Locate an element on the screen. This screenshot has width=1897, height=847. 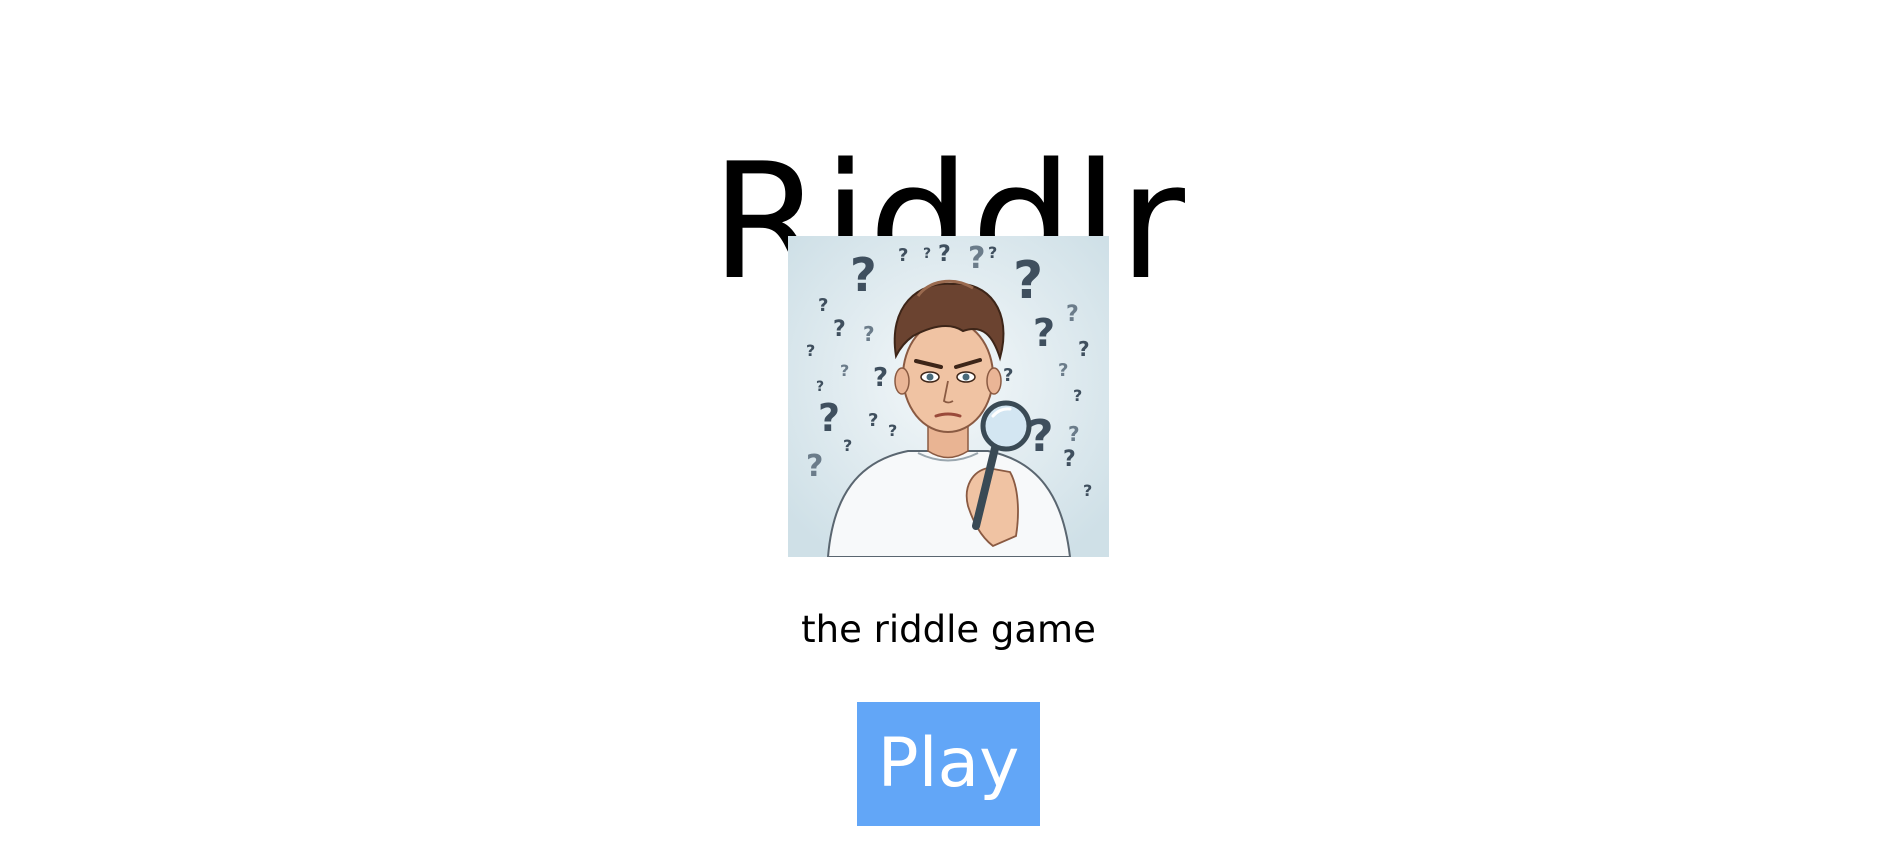
hero-image: ? ? ? ? ? ? ? ? ? ? ? ? ? ? ? ? ? ? ? ? is located at coordinates (948, 396).